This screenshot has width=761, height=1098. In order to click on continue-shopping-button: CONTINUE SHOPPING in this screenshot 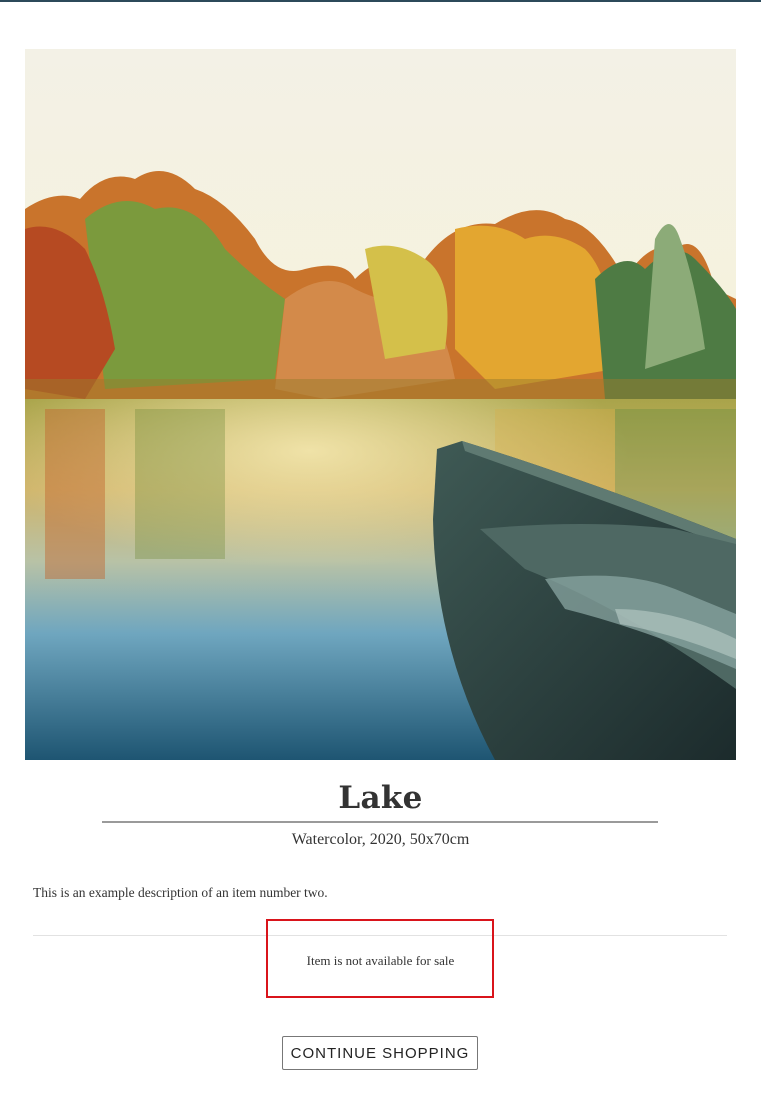, I will do `click(380, 1053)`.